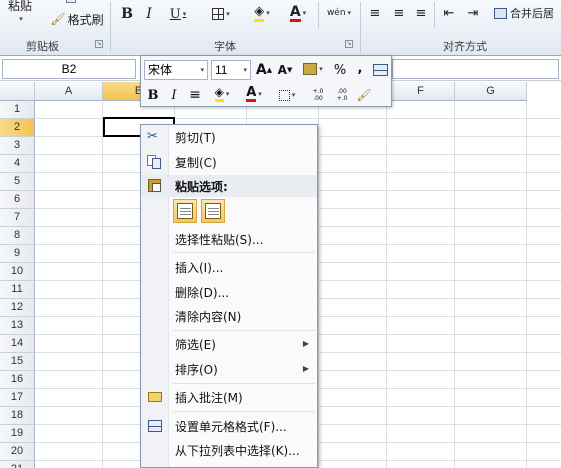 The height and width of the screenshot is (468, 561). What do you see at coordinates (17, 434) in the screenshot?
I see `row-header: 19` at bounding box center [17, 434].